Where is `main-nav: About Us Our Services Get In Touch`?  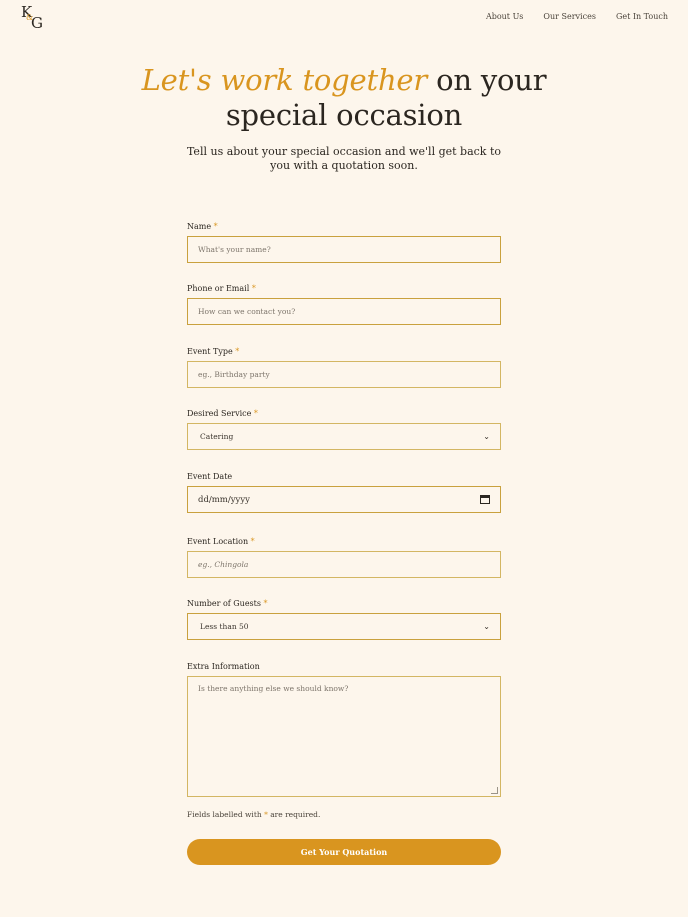
main-nav: About Us Our Services Get In Touch is located at coordinates (577, 16).